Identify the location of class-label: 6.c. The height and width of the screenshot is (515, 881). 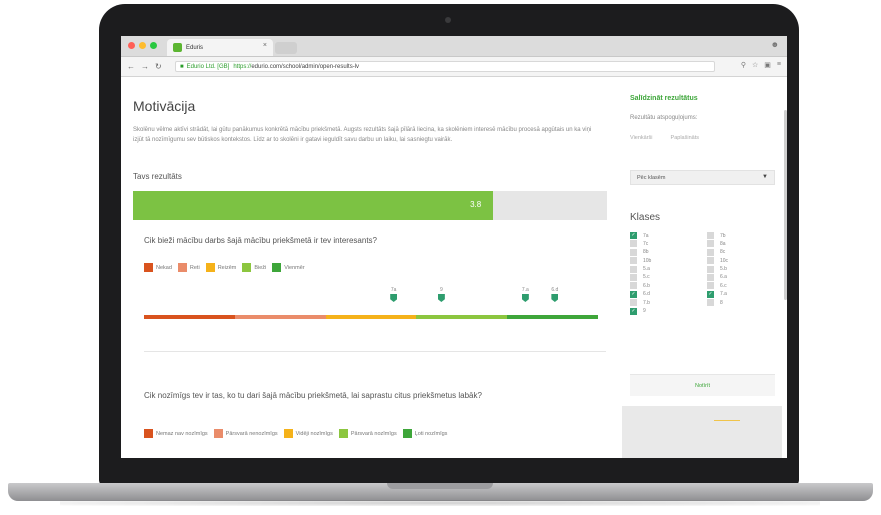
(723, 285).